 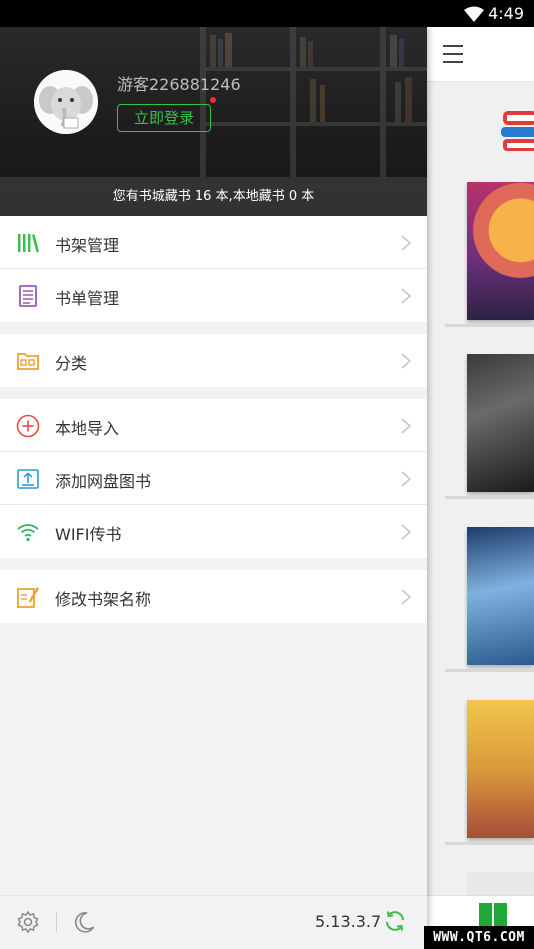 I want to click on version-label: 5.13.3.7, so click(x=348, y=921).